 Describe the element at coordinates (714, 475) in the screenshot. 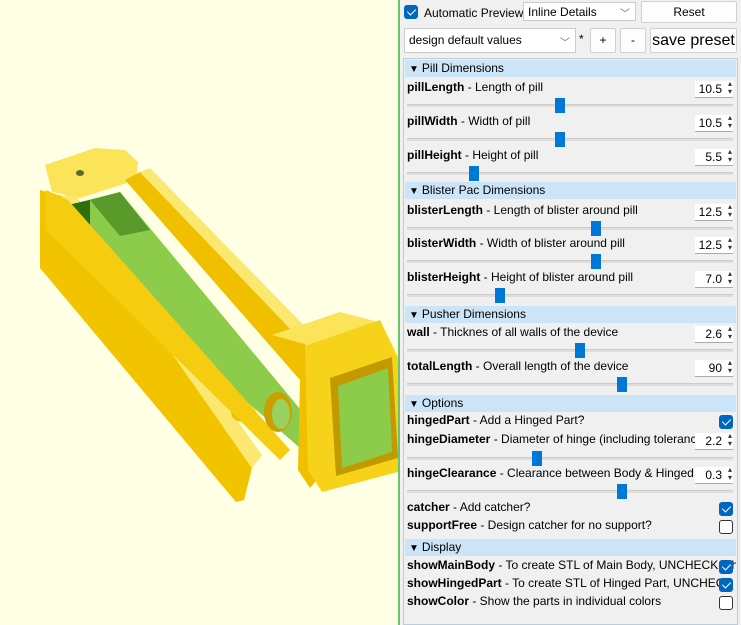

I see `hingeClearance-spinbox: 0.3` at that location.